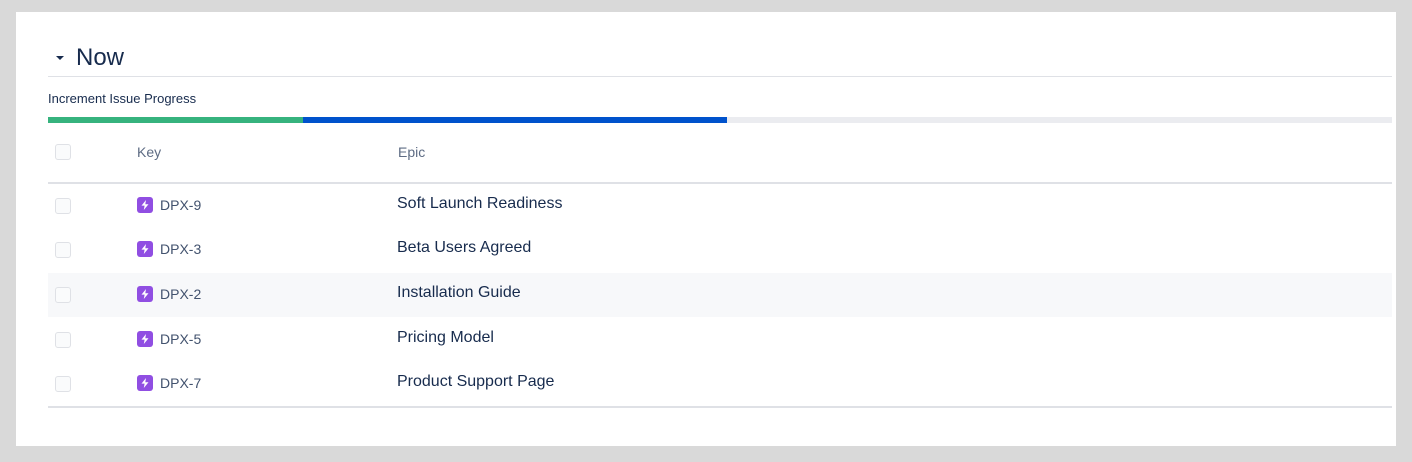 This screenshot has width=1412, height=462. Describe the element at coordinates (720, 76) in the screenshot. I see `divider` at that location.